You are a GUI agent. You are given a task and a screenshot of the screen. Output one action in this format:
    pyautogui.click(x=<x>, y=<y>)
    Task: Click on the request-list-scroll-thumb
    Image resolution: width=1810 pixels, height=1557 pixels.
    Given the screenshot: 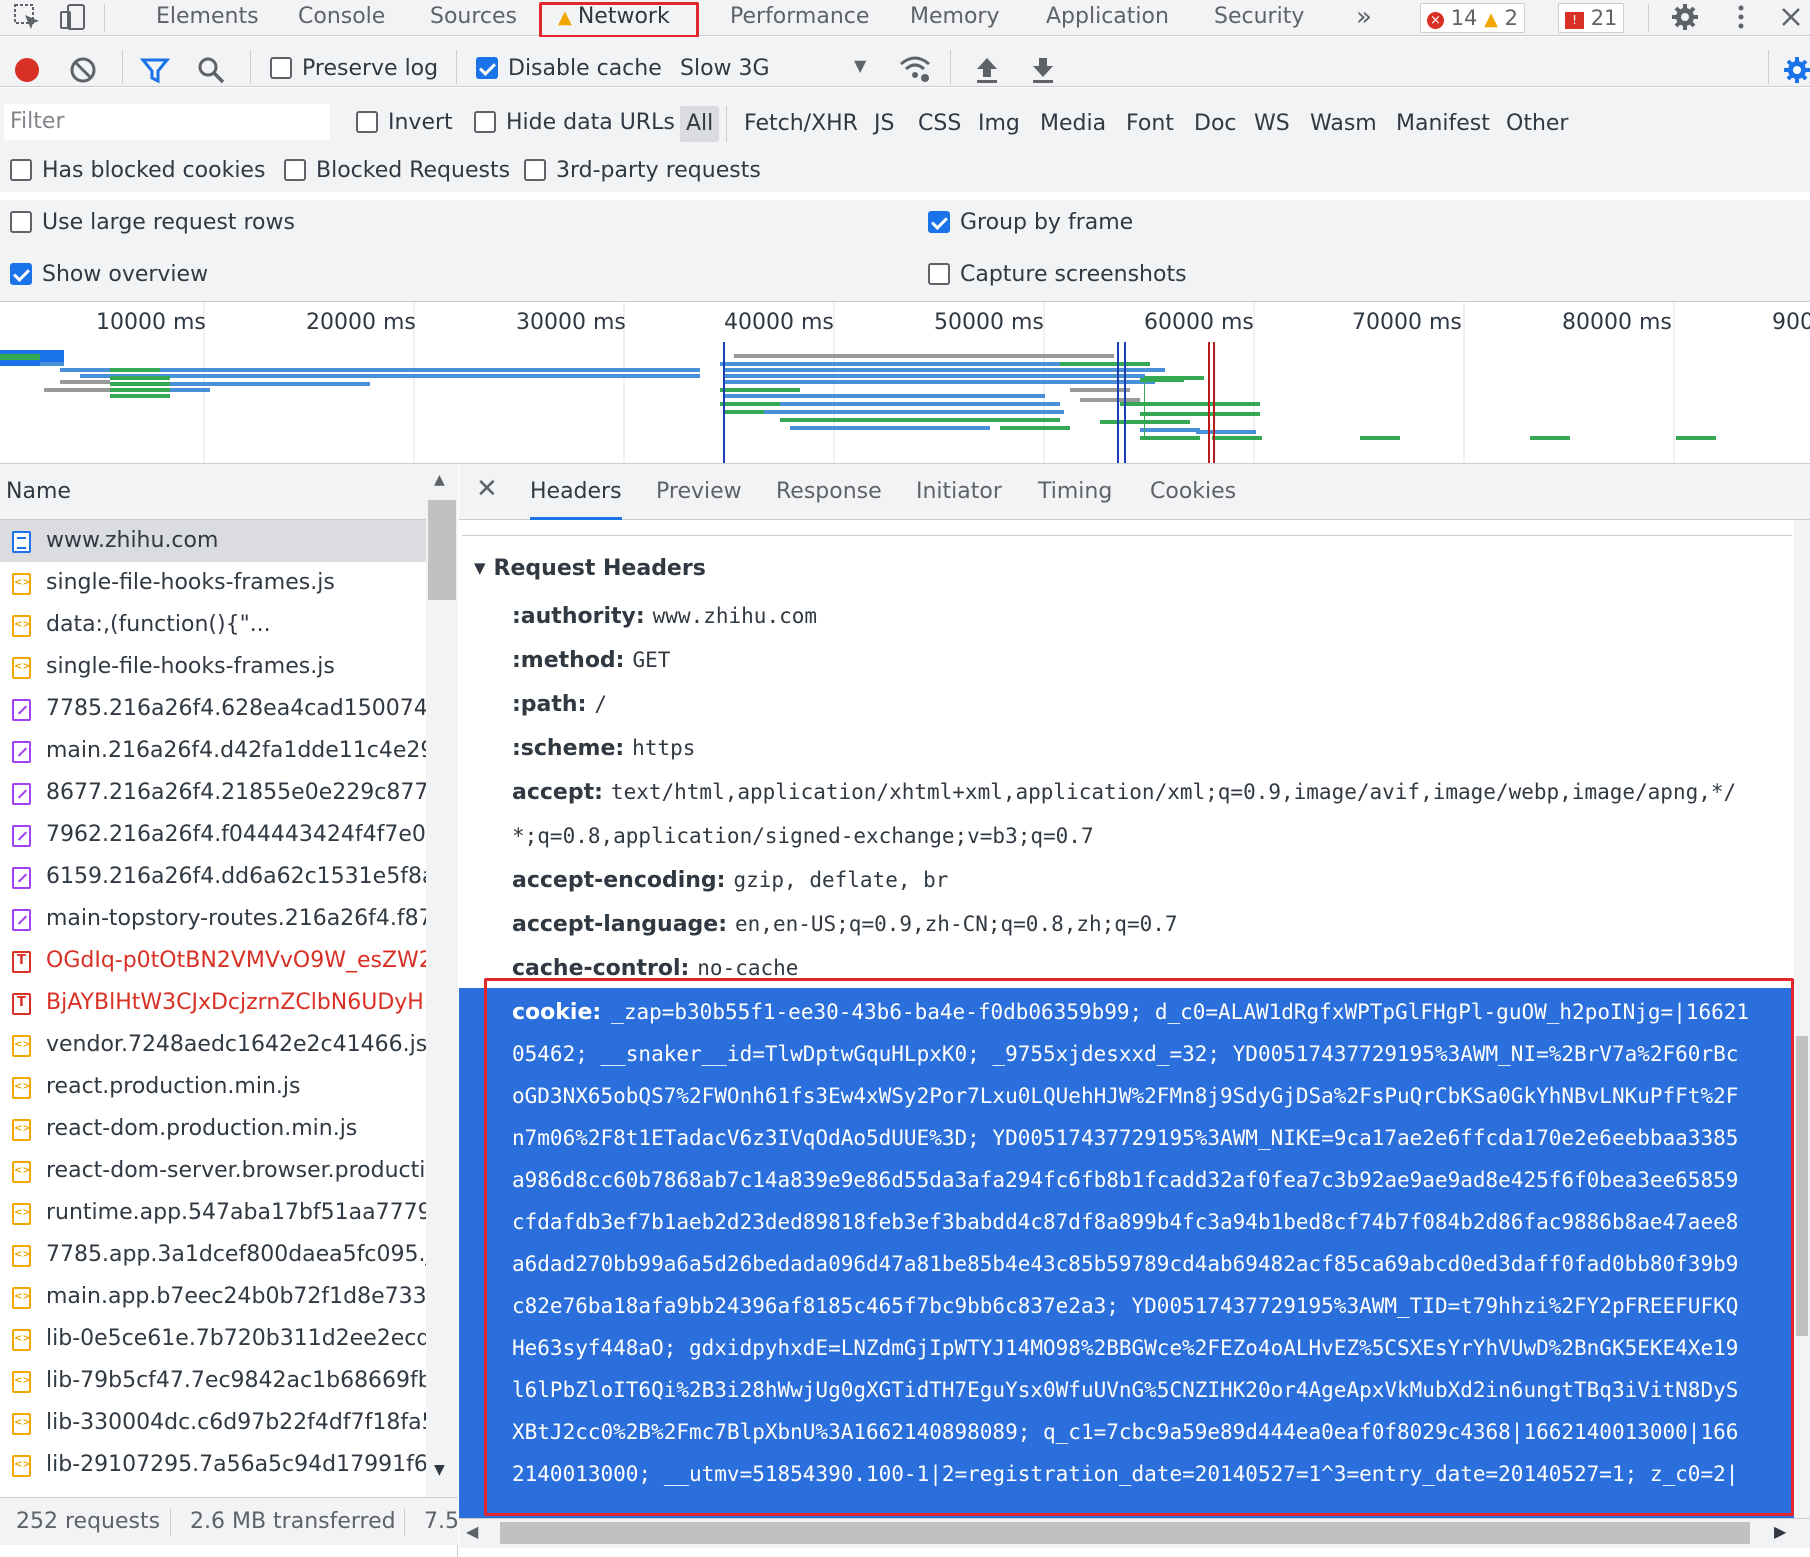 What is the action you would take?
    pyautogui.click(x=442, y=550)
    